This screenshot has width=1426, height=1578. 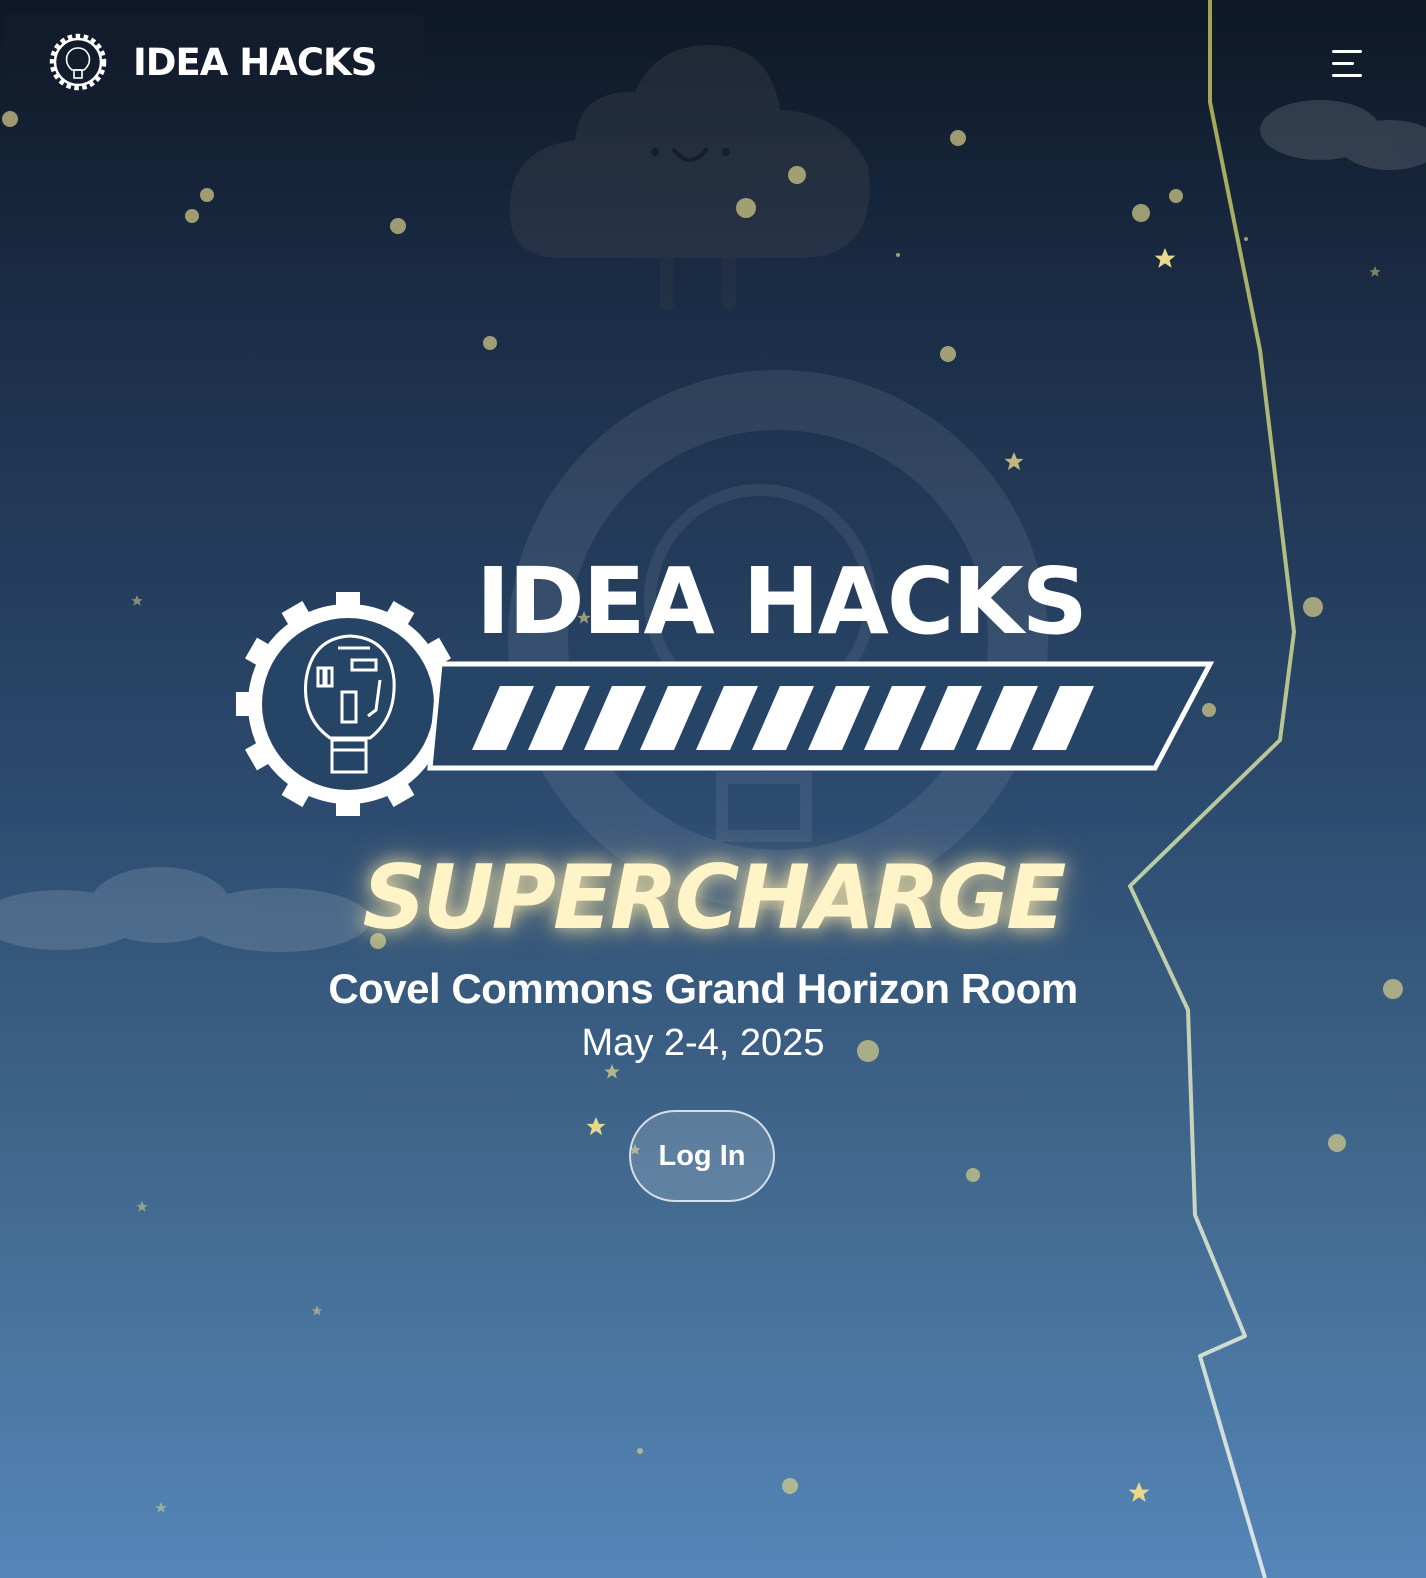 What do you see at coordinates (1350, 64) in the screenshot?
I see `hamburger-menu-icon` at bounding box center [1350, 64].